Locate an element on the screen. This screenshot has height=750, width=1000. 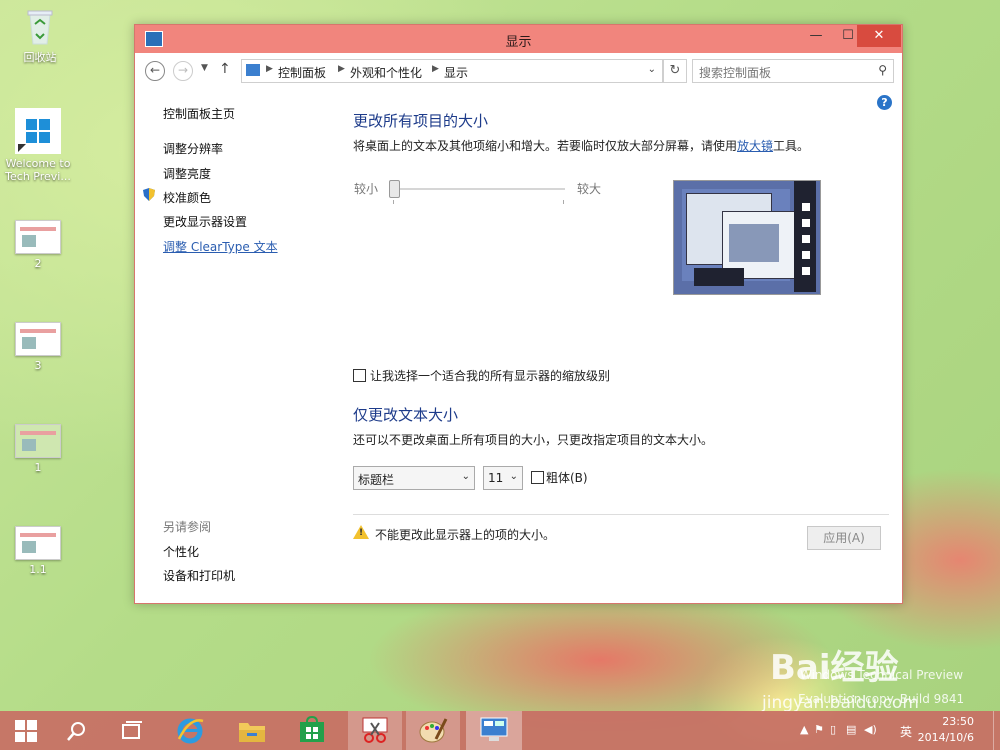
taskbar-search-button is located at coordinates (78, 730).